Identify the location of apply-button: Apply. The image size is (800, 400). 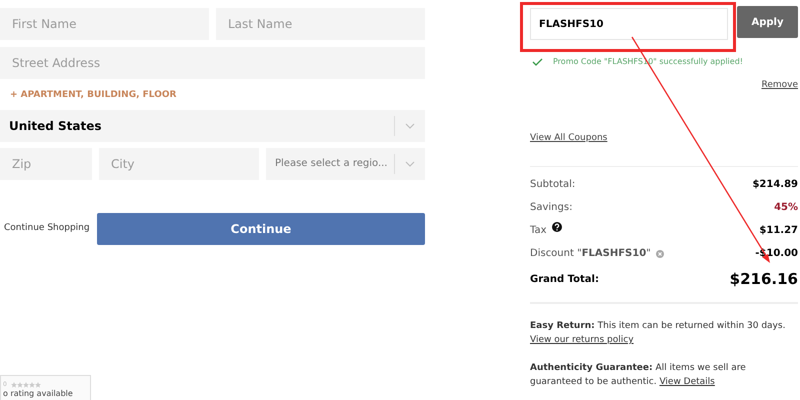
(767, 22).